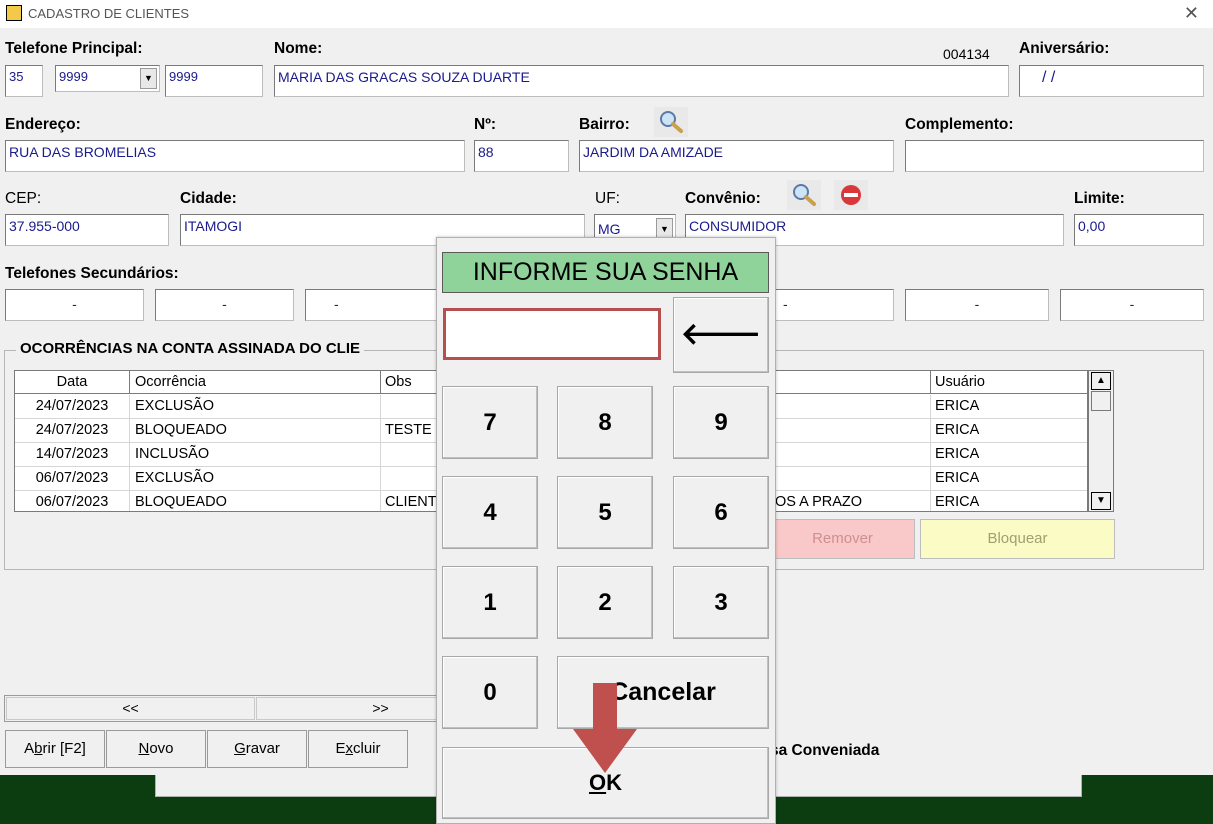 This screenshot has height=824, width=1213. What do you see at coordinates (490, 692) in the screenshot?
I see `key-0: 0` at bounding box center [490, 692].